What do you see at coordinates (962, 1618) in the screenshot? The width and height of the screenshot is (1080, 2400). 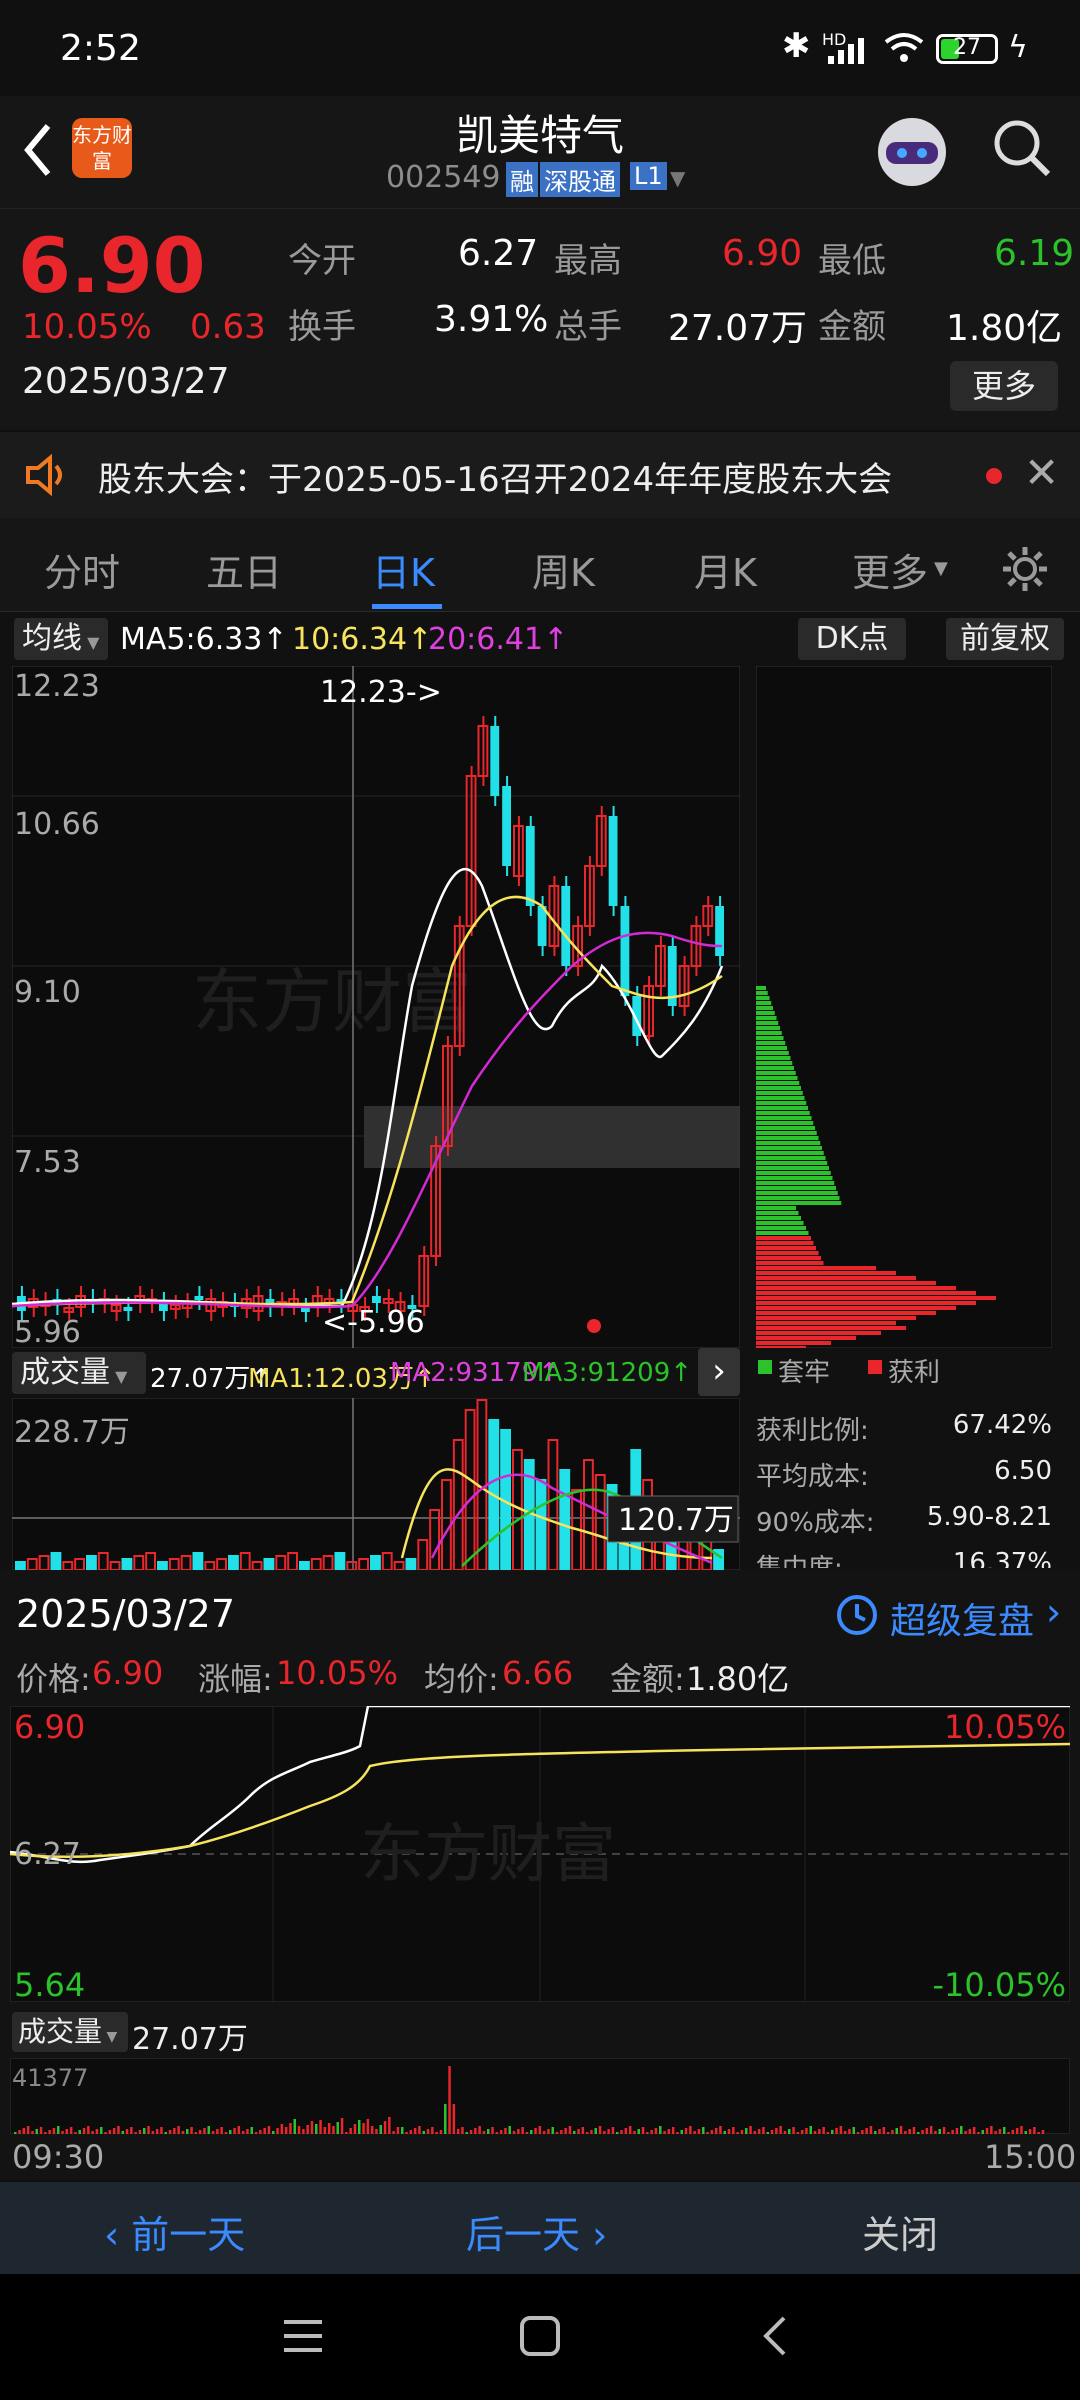 I see `super-replay-link: 超级复盘` at bounding box center [962, 1618].